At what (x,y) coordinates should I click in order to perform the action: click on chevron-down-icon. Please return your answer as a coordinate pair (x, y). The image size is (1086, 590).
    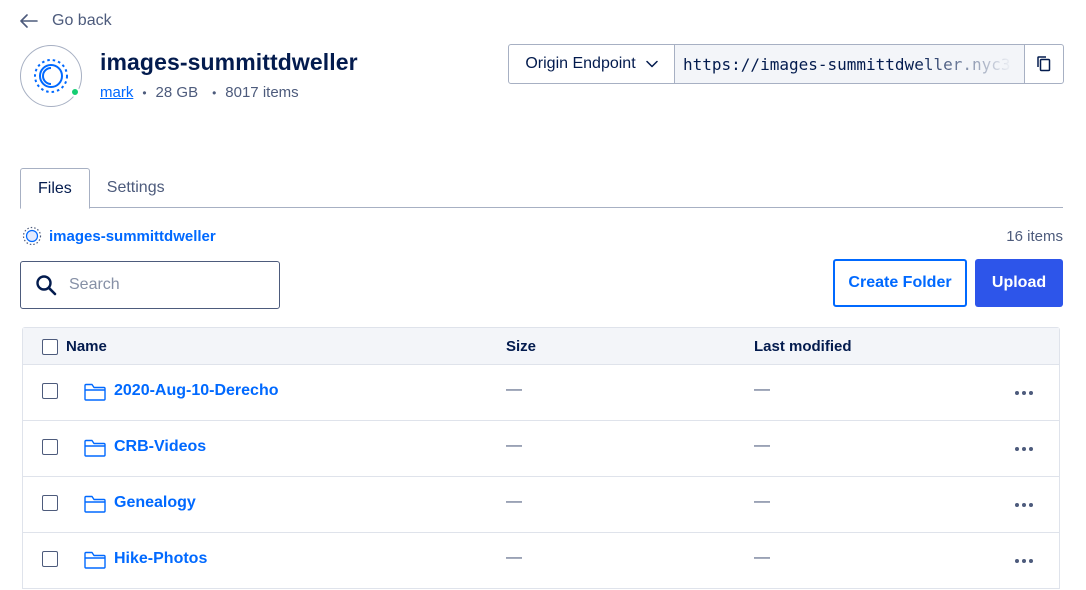
    Looking at the image, I should click on (651, 64).